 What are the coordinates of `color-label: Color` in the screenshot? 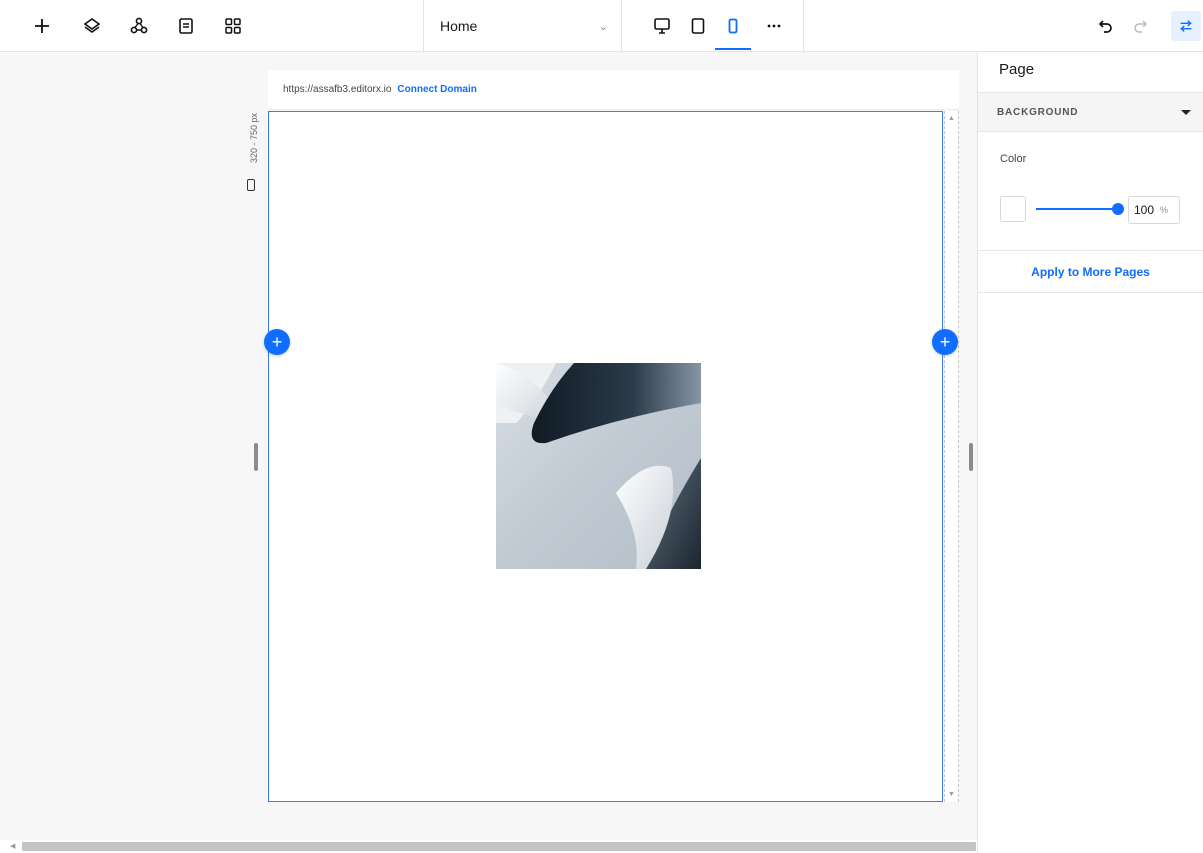 It's located at (1013, 159).